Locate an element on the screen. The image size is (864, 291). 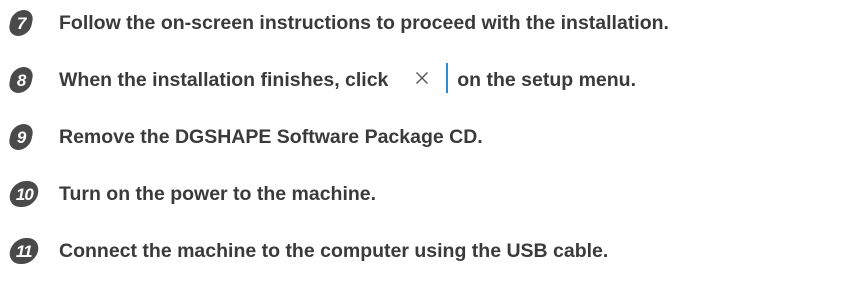
close-button-illustration is located at coordinates (422, 77).